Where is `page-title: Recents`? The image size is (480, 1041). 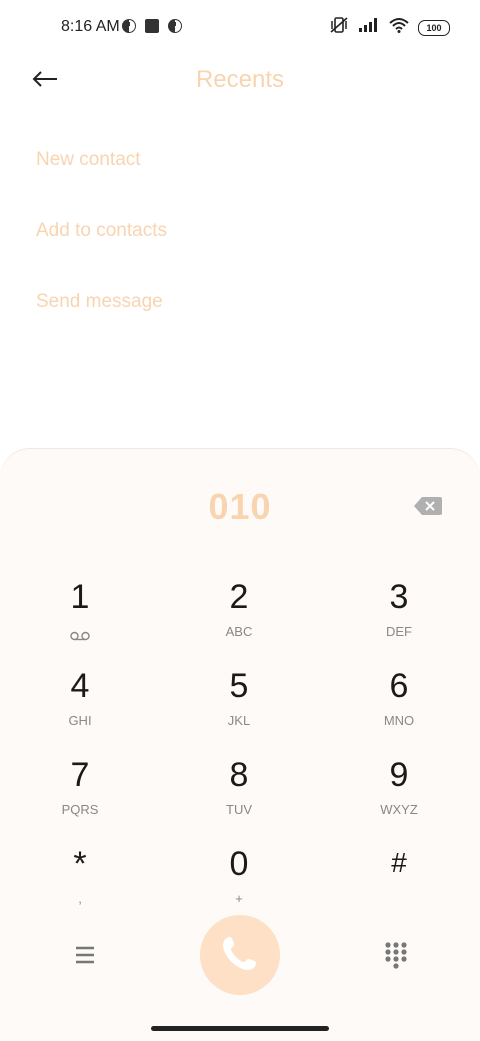 page-title: Recents is located at coordinates (240, 79).